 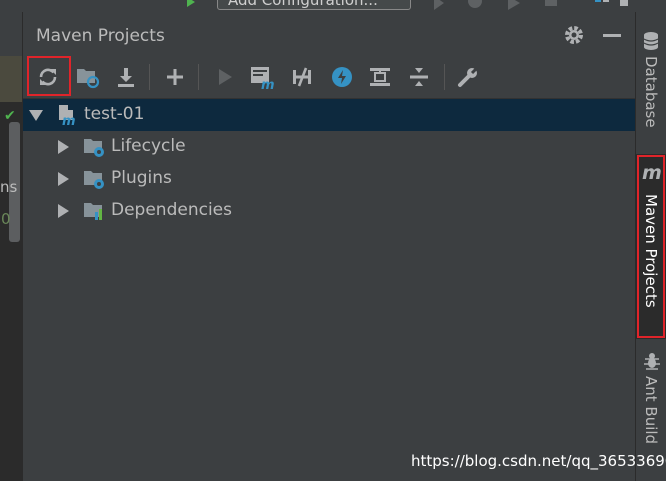 I want to click on panel-title: Maven Projects, so click(x=100, y=36).